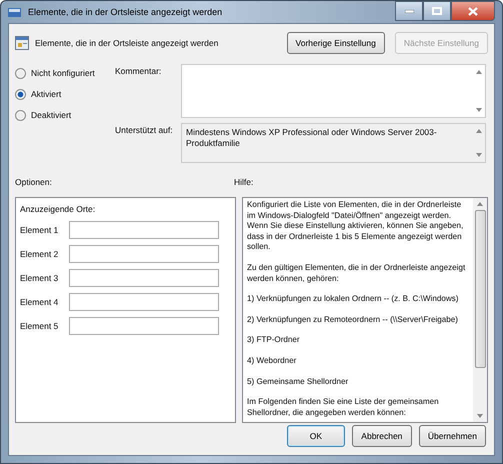  What do you see at coordinates (58, 209) in the screenshot?
I see `options-heading: Anzuzeigende Orte:` at bounding box center [58, 209].